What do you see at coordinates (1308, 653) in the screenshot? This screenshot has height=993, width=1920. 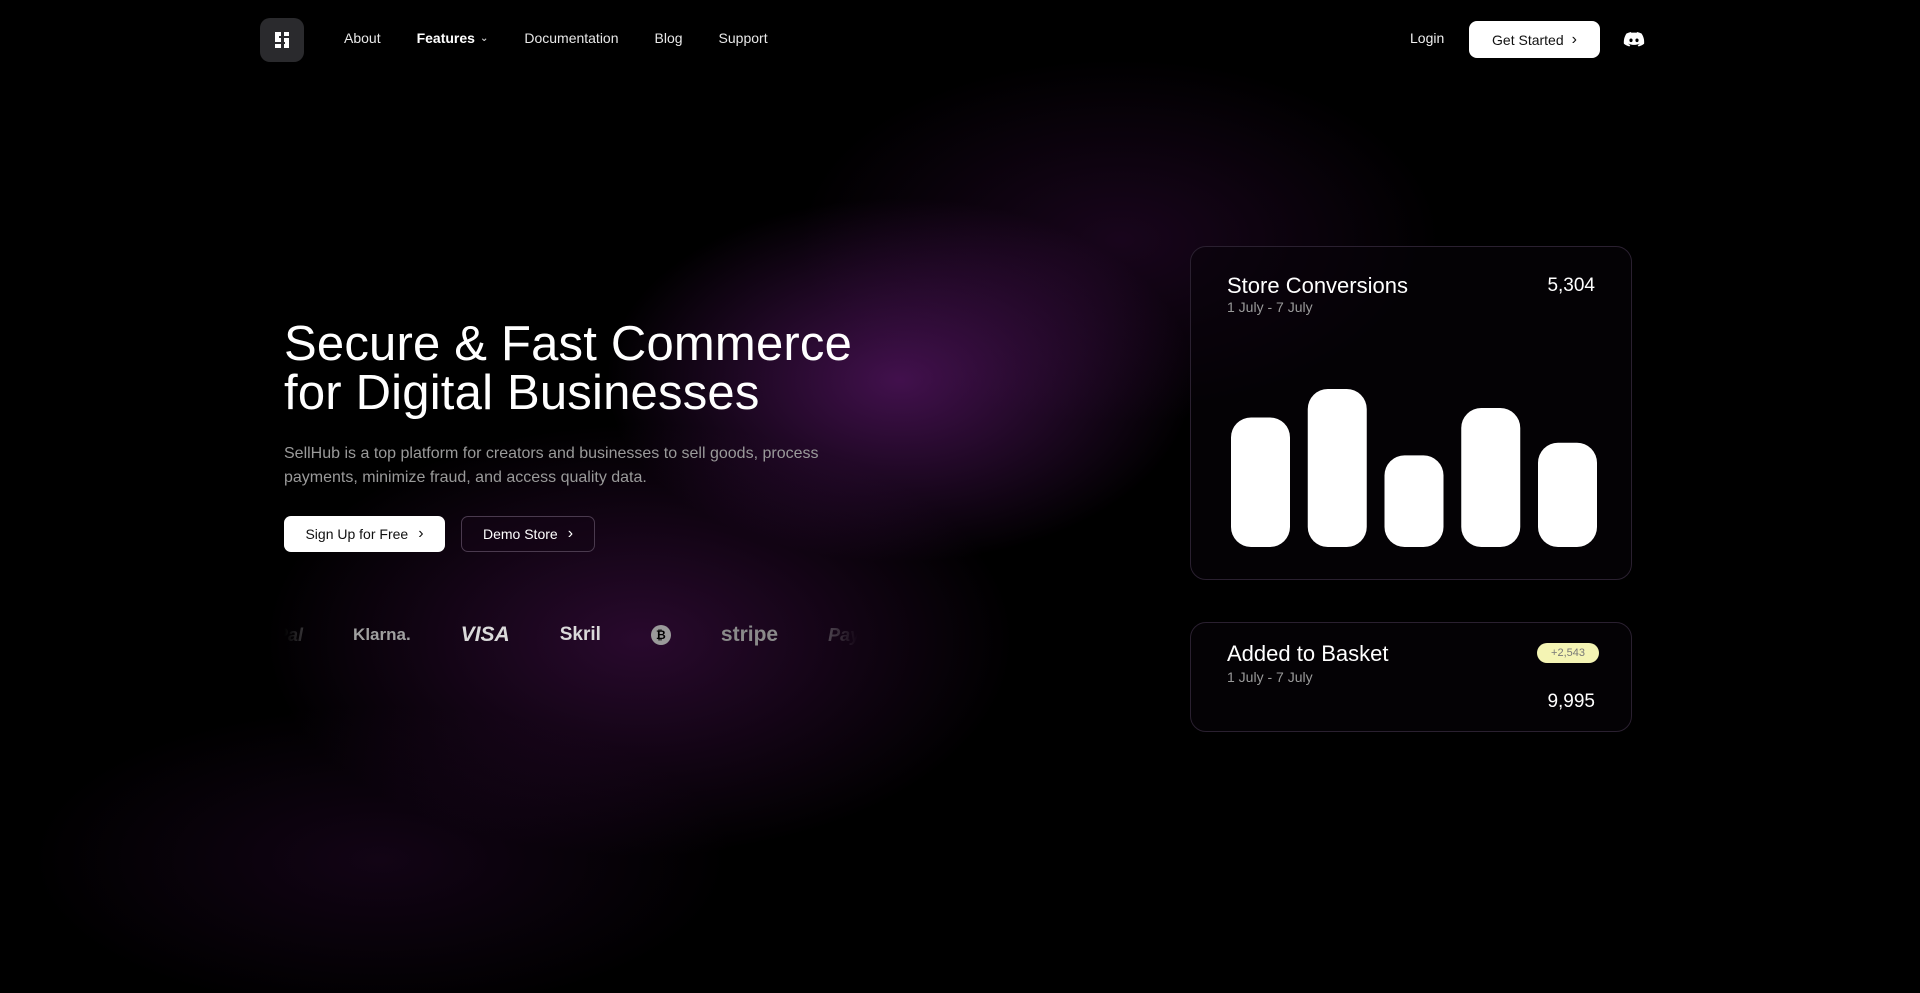 I see `card-title: Added to Basket` at bounding box center [1308, 653].